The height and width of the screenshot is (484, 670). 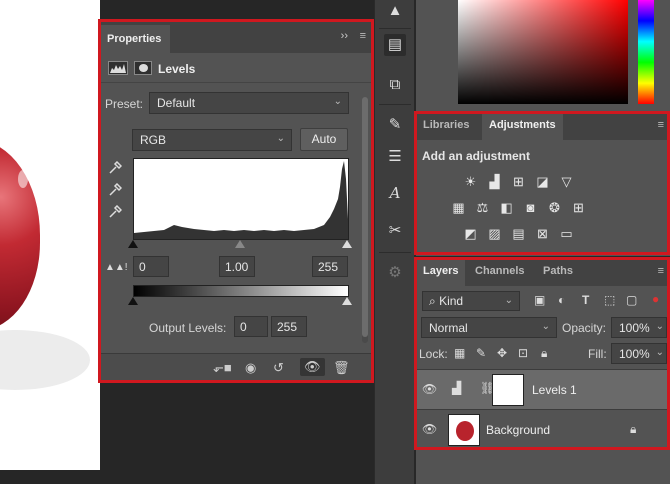 What do you see at coordinates (395, 157) in the screenshot?
I see `brush-settings-icon: ☰` at bounding box center [395, 157].